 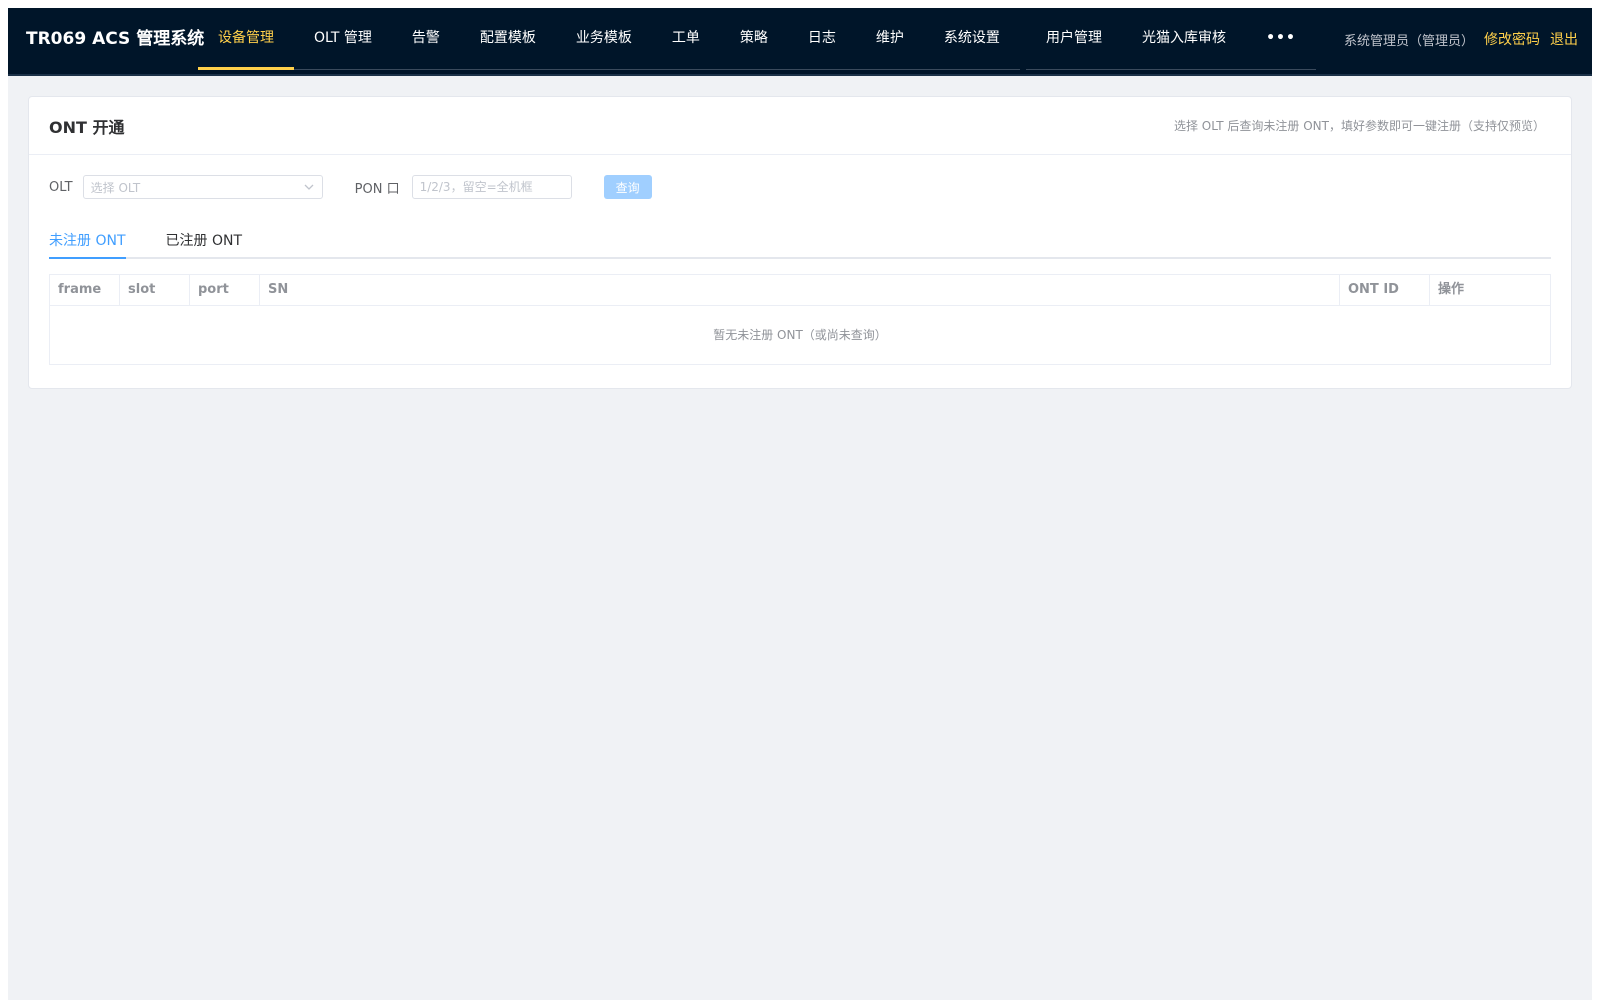 I want to click on column-header-ont-id: ONT ID, so click(x=1385, y=290).